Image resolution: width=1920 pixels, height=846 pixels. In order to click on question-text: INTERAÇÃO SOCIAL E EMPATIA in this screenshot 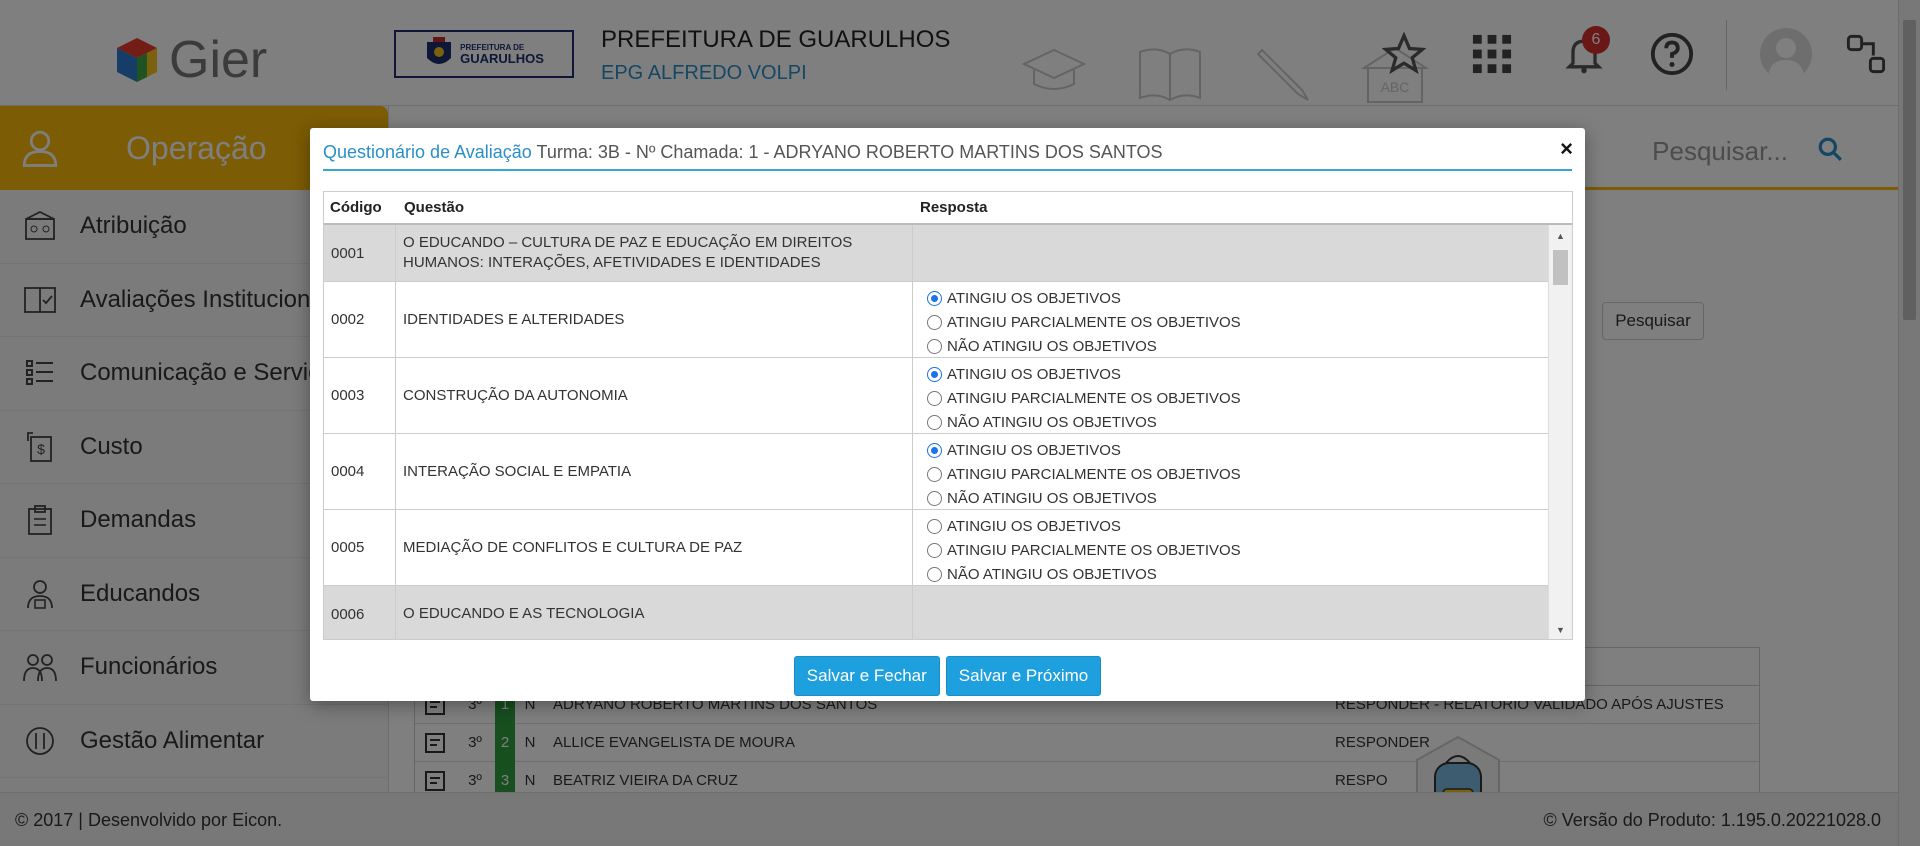, I will do `click(654, 471)`.